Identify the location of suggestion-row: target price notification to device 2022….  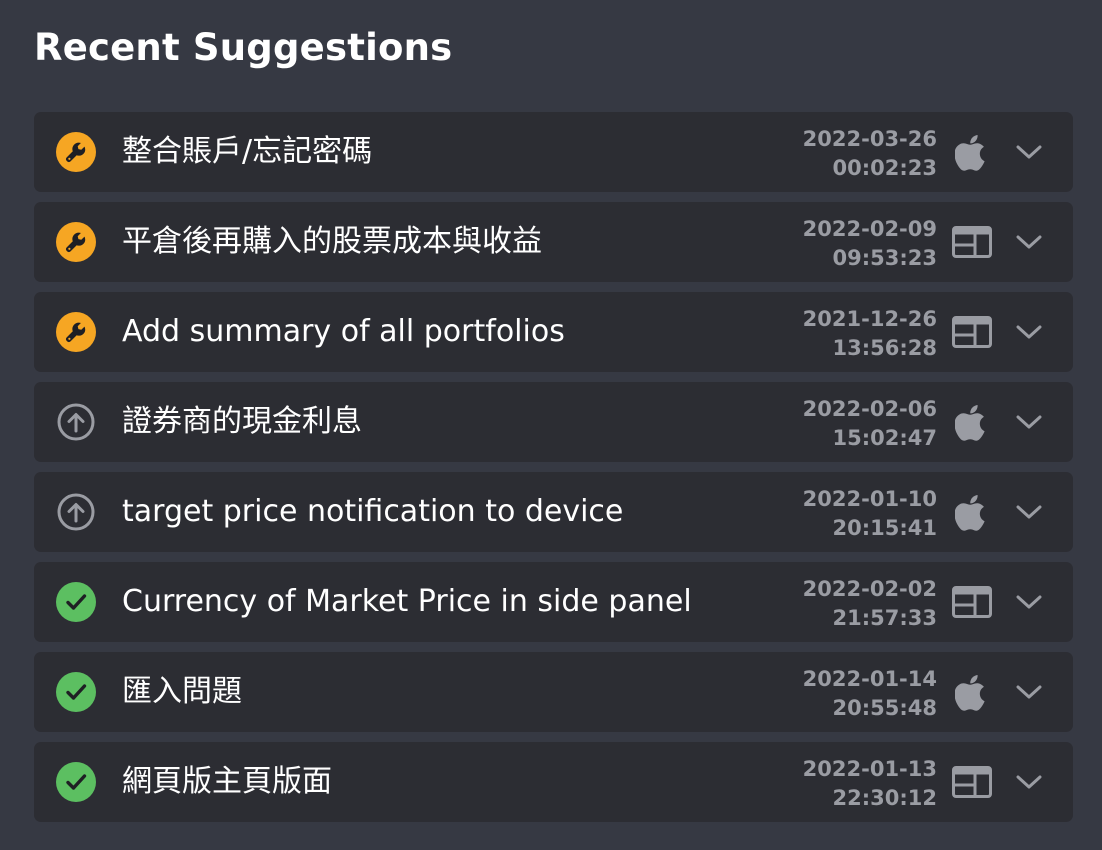
(553, 512).